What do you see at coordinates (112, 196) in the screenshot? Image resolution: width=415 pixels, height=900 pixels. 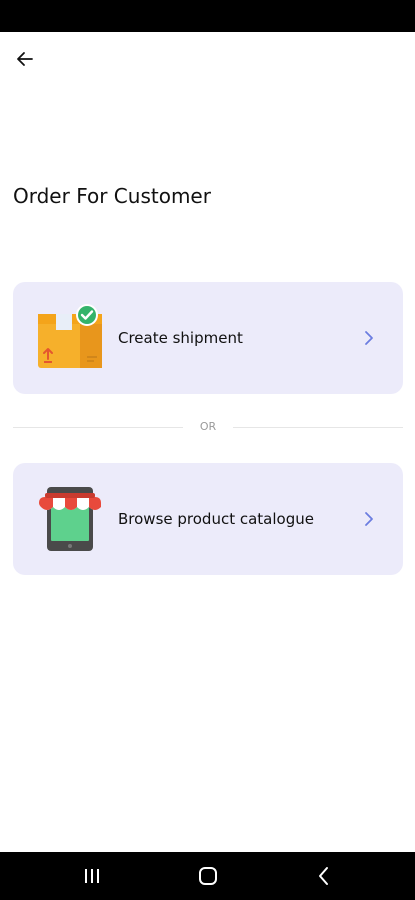 I see `page-title: Order For Customer` at bounding box center [112, 196].